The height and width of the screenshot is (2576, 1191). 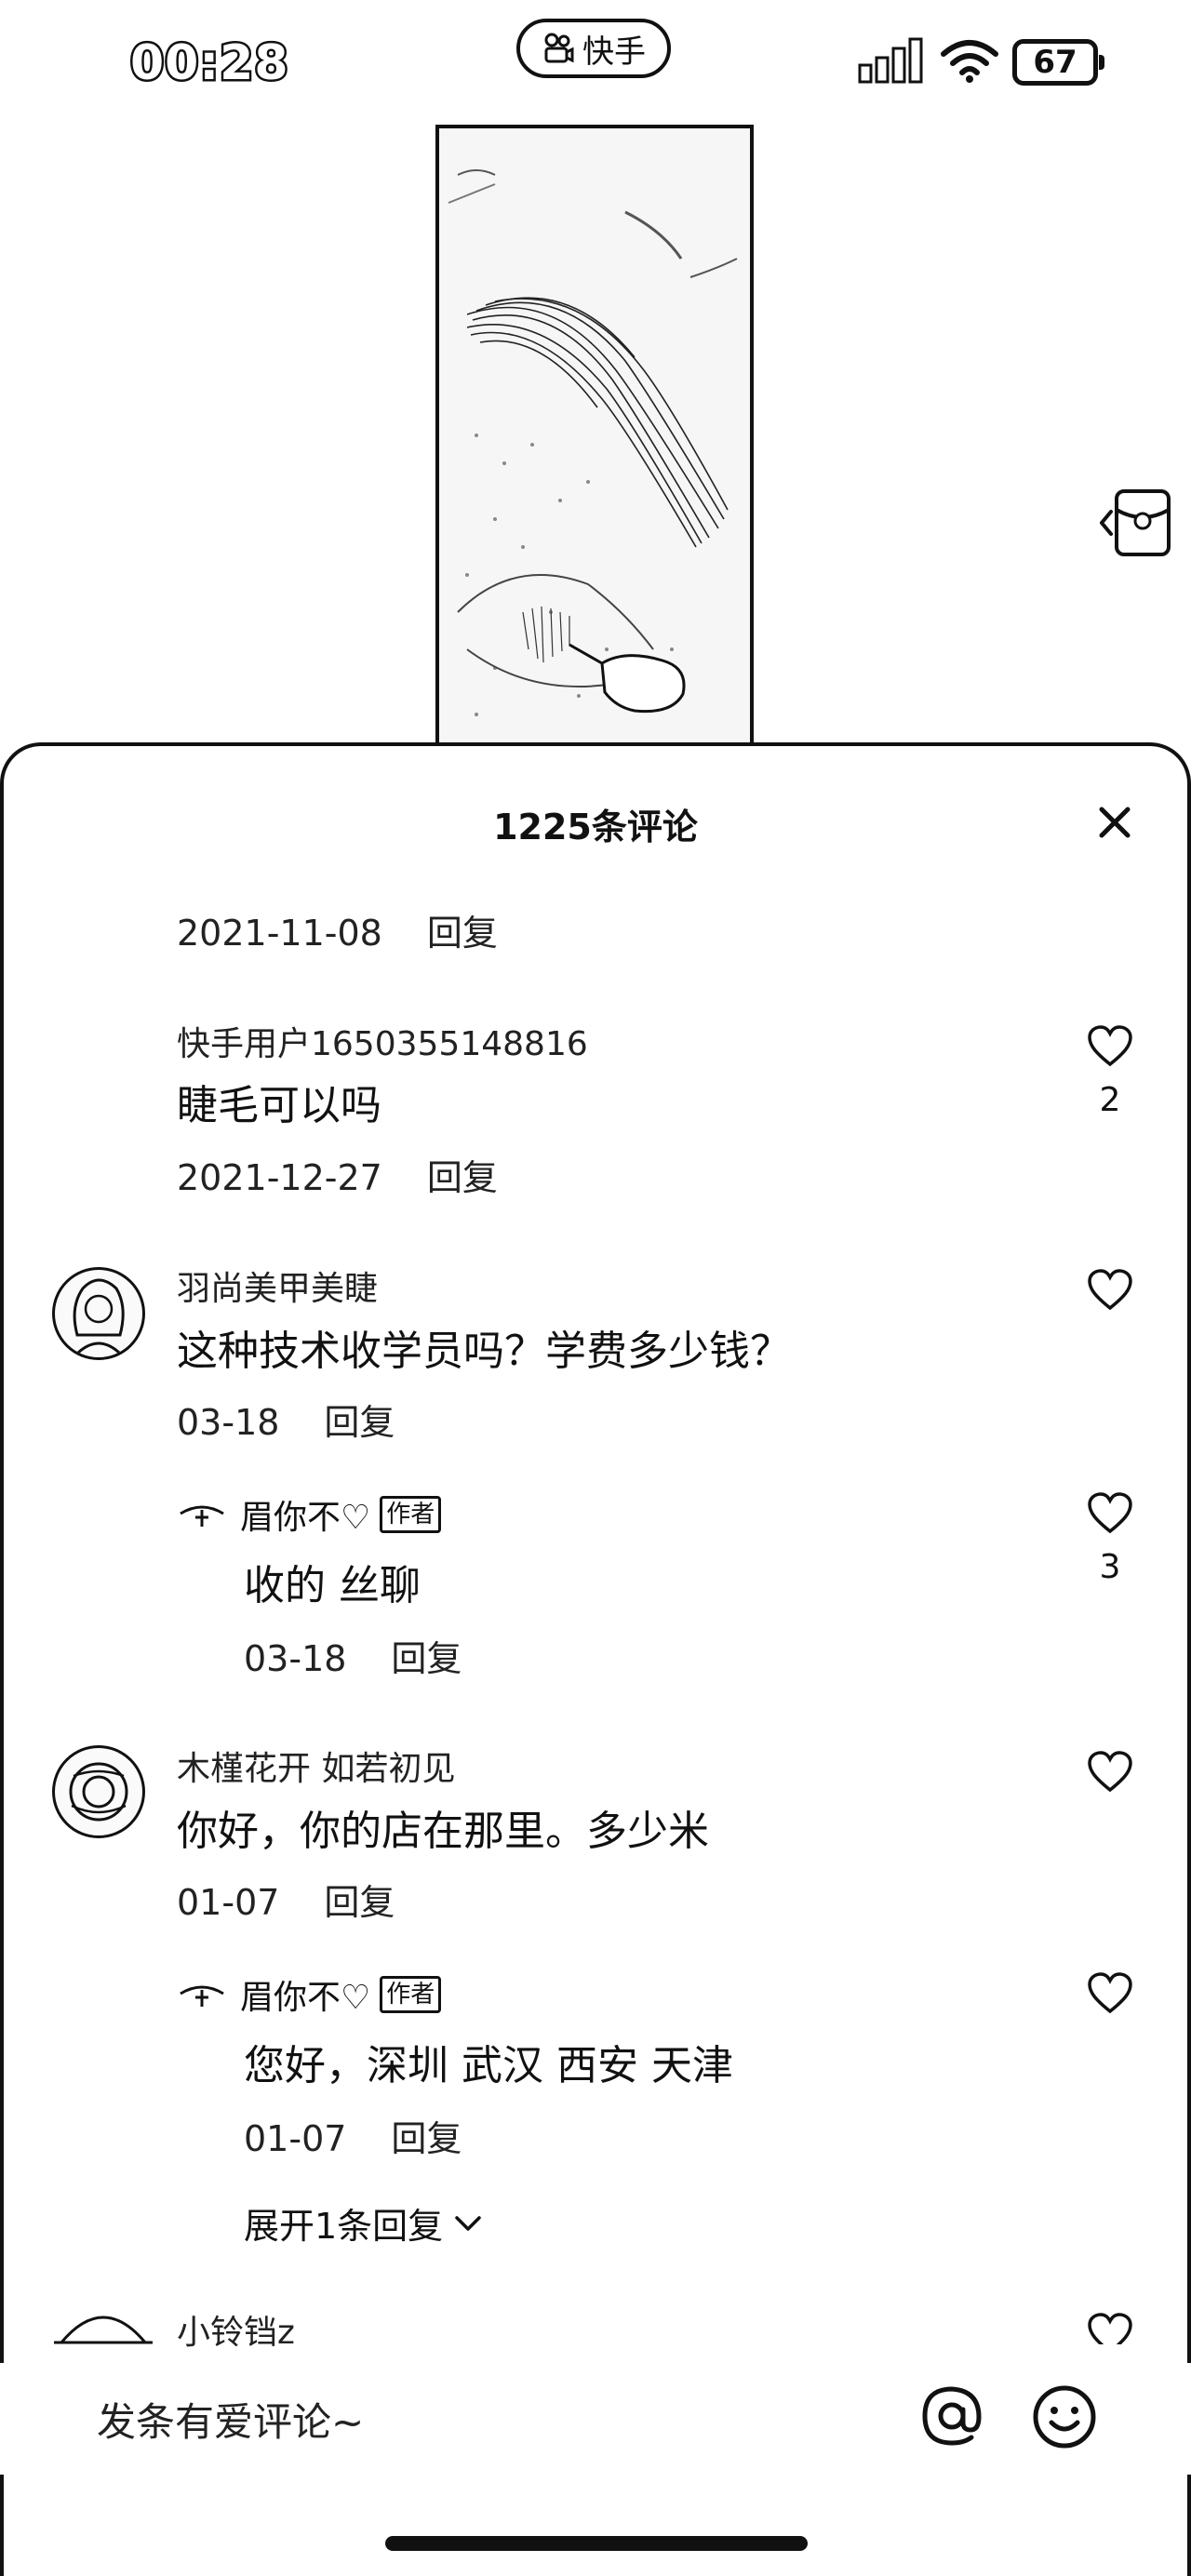 I want to click on status-time: 00:28, so click(x=209, y=63).